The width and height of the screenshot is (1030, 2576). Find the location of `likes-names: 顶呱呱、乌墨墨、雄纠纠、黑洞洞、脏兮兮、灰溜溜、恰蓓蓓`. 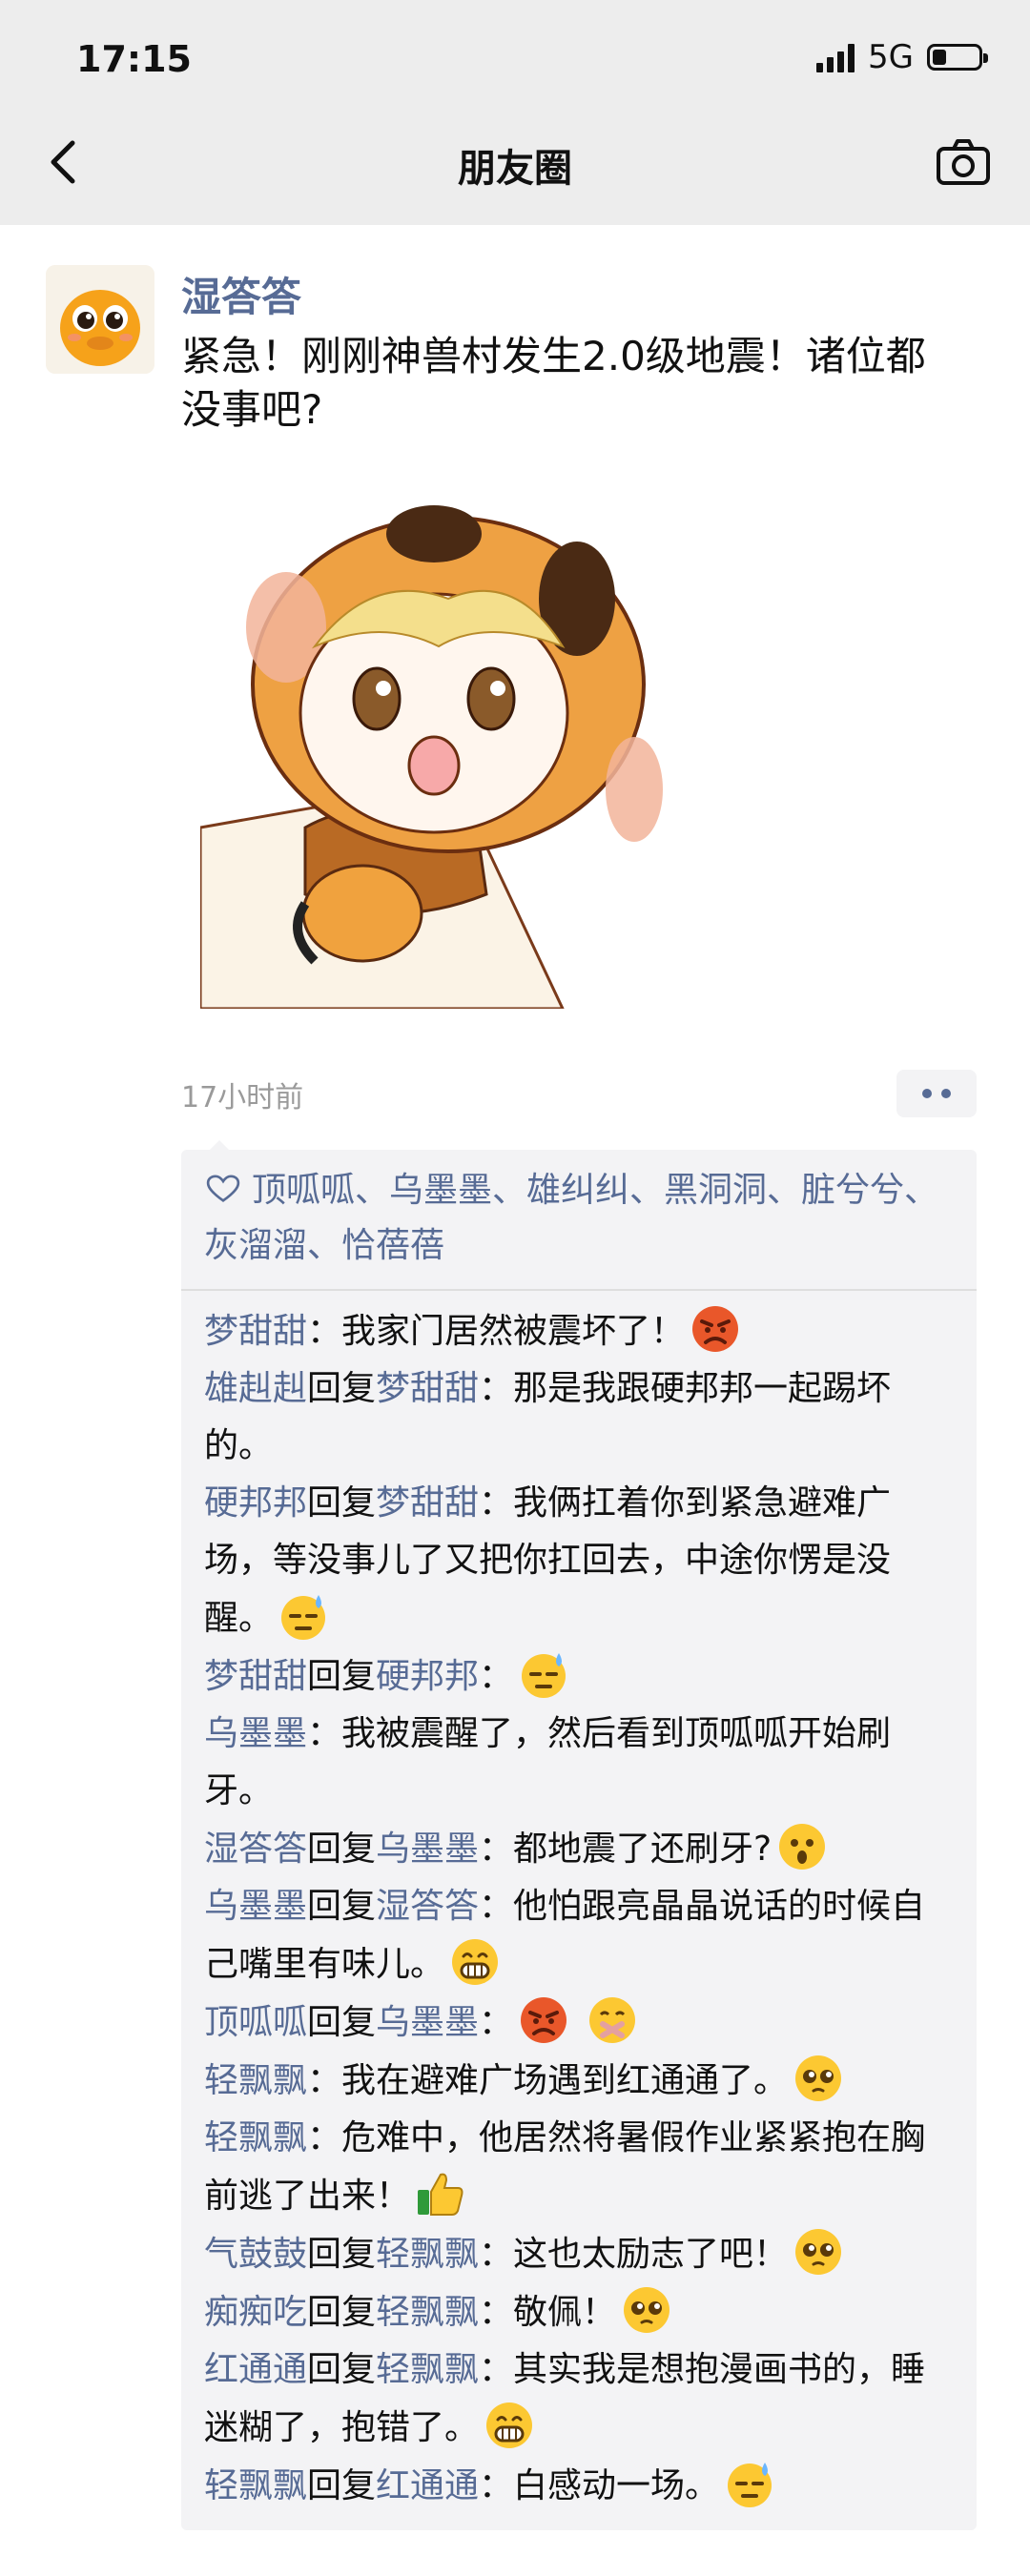

likes-names: 顶呱呱、乌墨墨、雄纠纠、黑洞洞、脏兮兮、灰溜溜、恰蓓蓓 is located at coordinates (571, 1218).